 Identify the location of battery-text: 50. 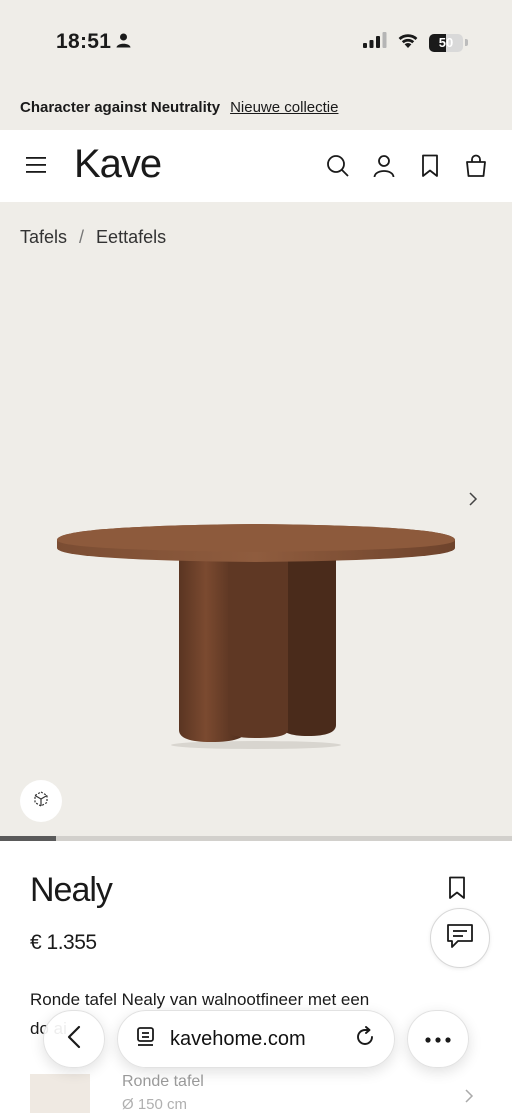
(446, 42).